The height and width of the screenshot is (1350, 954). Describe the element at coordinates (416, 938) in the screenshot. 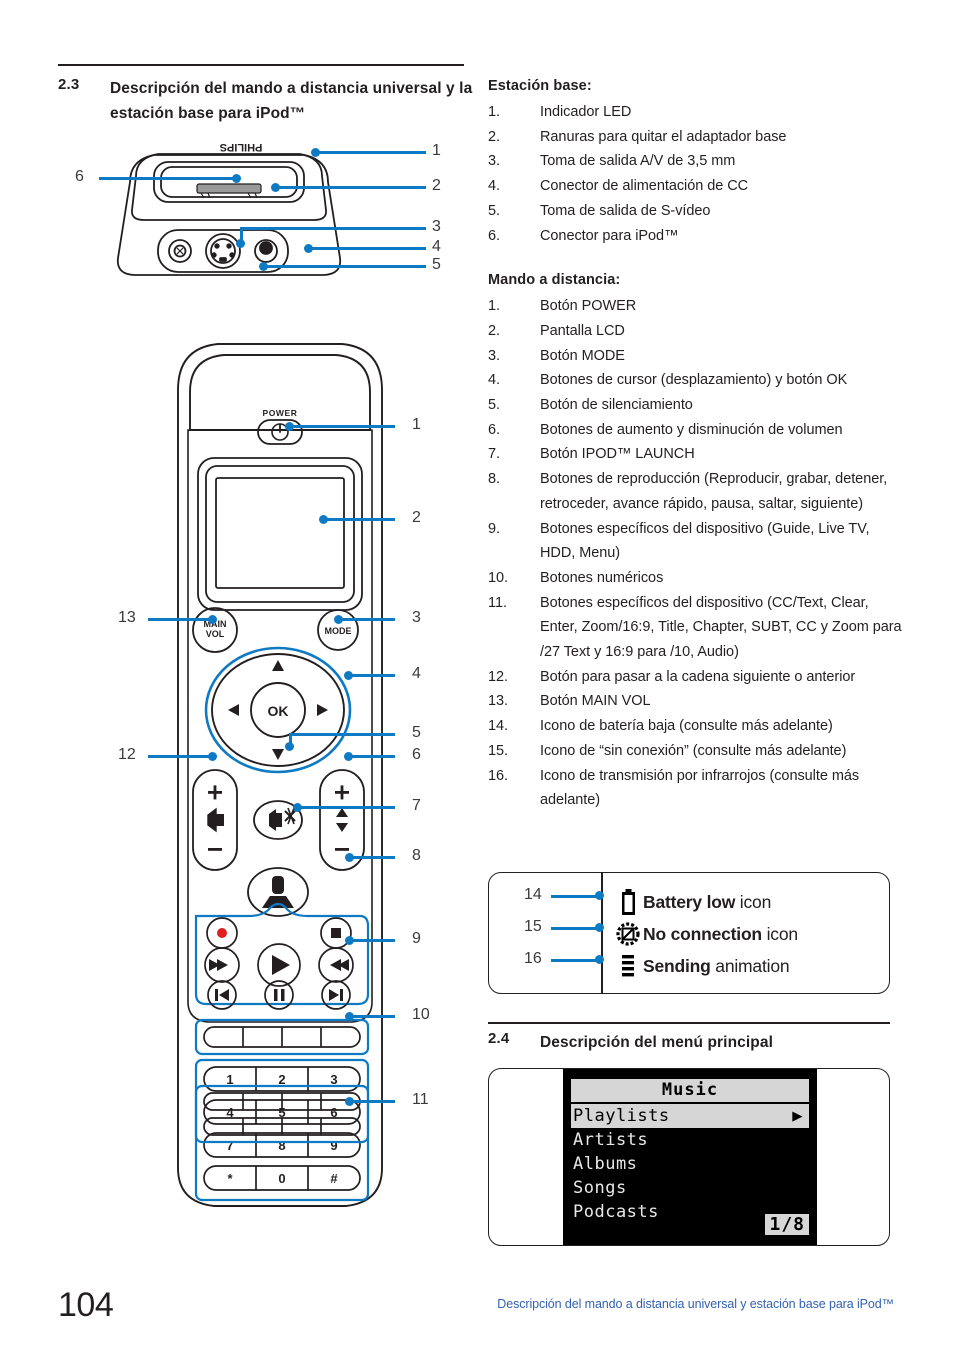

I see `callout-number-remote-9: 9` at that location.